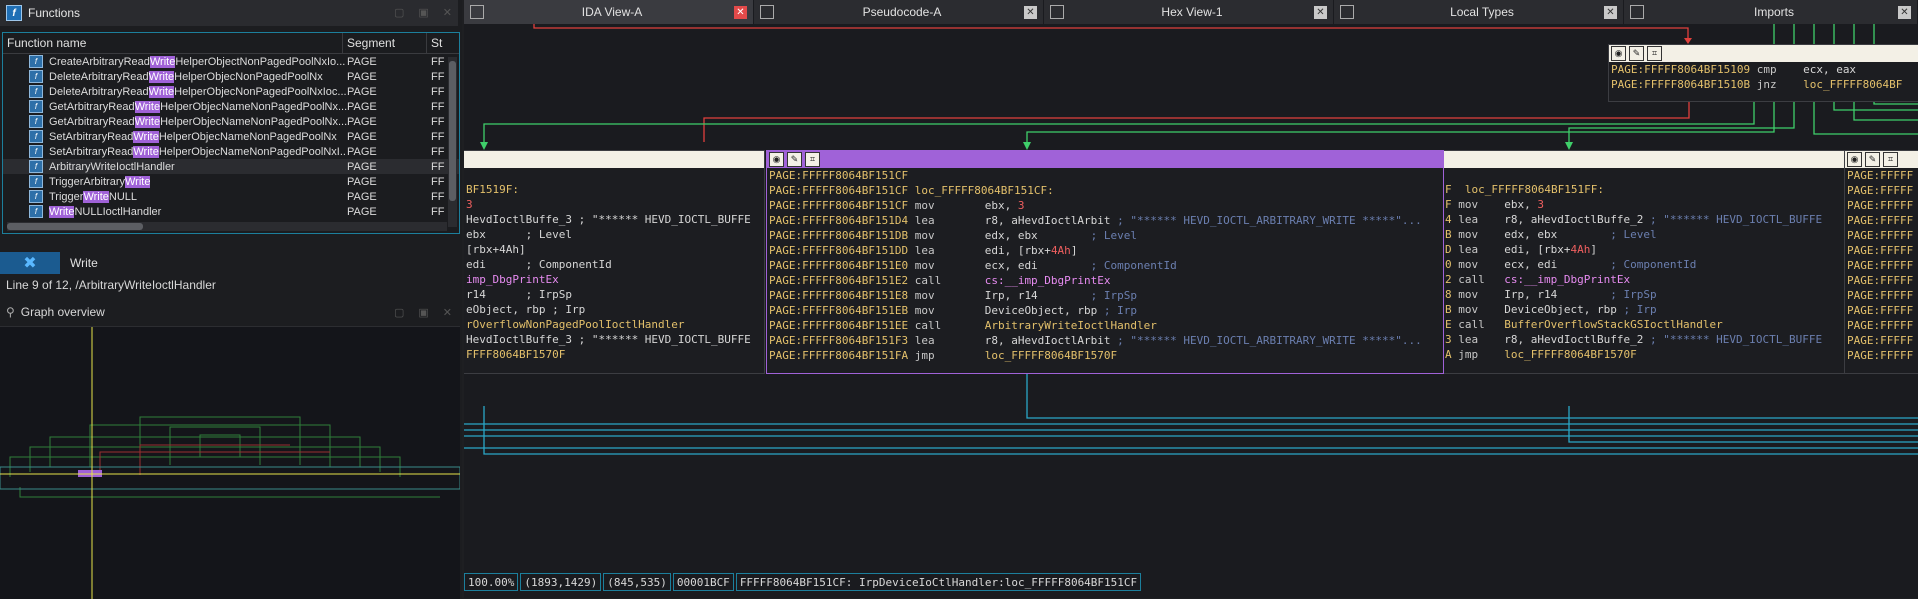 This screenshot has width=1918, height=599. What do you see at coordinates (231, 196) in the screenshot?
I see `function-row: f TriggerWriteNULL PAGE FF` at bounding box center [231, 196].